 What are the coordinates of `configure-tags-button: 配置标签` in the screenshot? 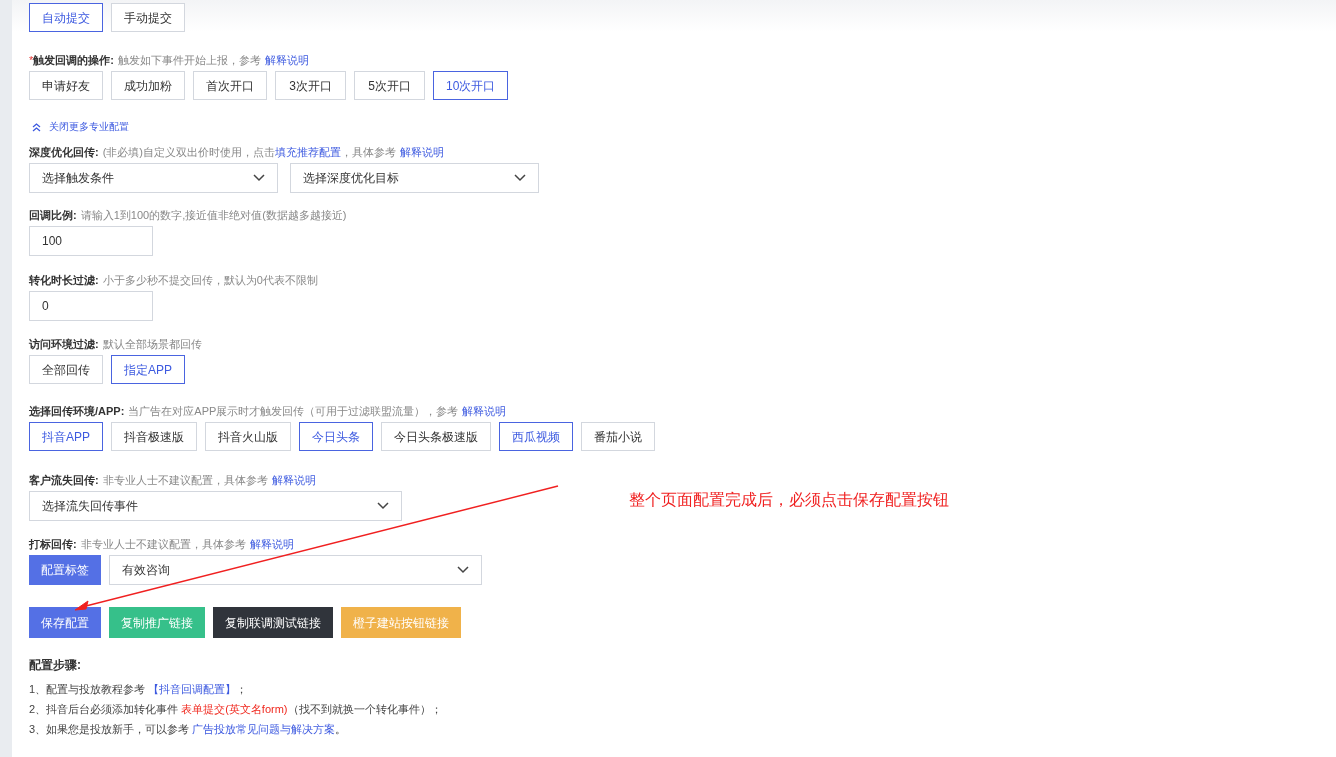 It's located at (65, 570).